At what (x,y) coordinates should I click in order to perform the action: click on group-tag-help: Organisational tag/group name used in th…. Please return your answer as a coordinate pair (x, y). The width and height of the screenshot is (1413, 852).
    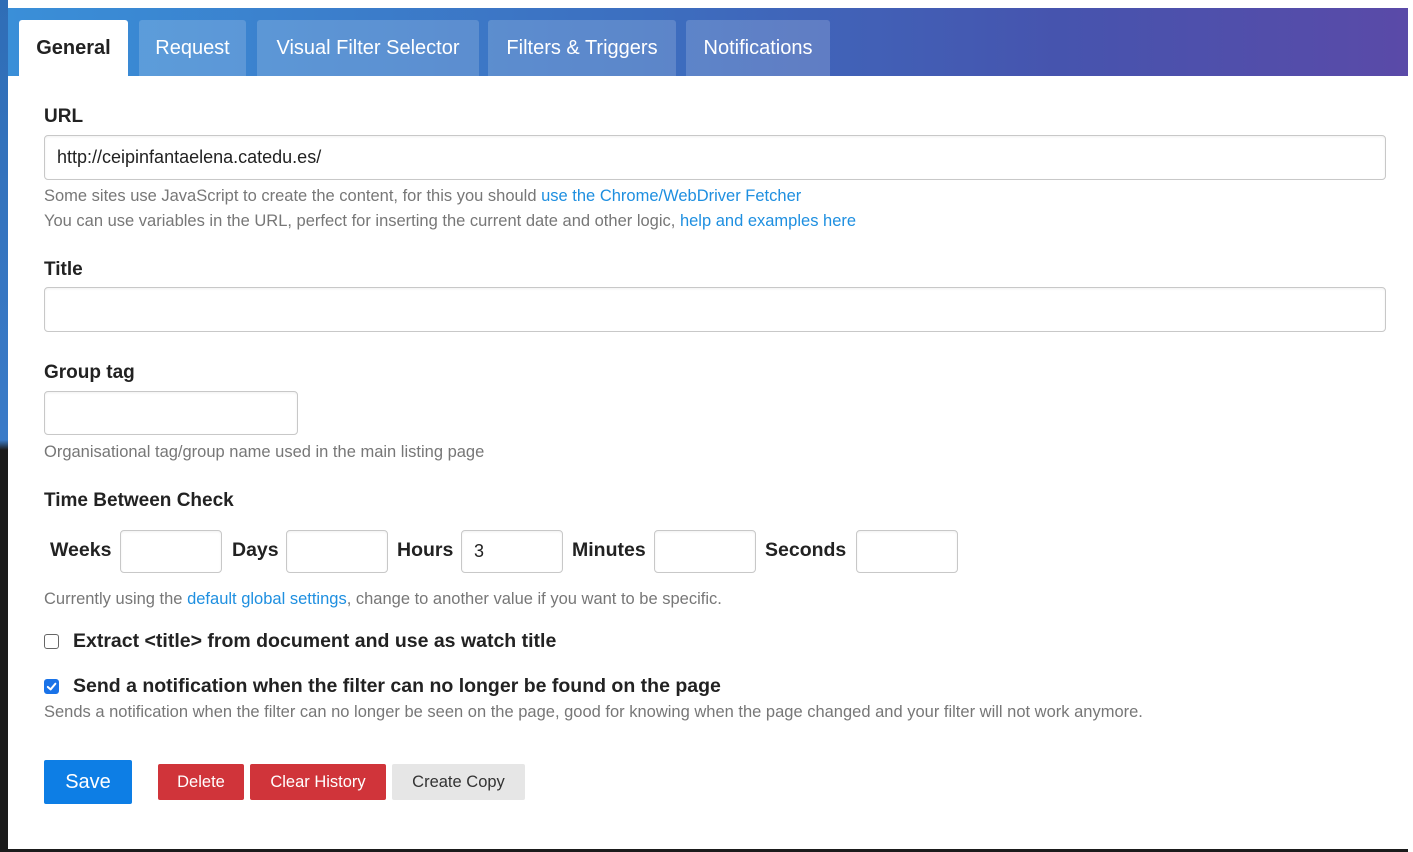
    Looking at the image, I should click on (264, 452).